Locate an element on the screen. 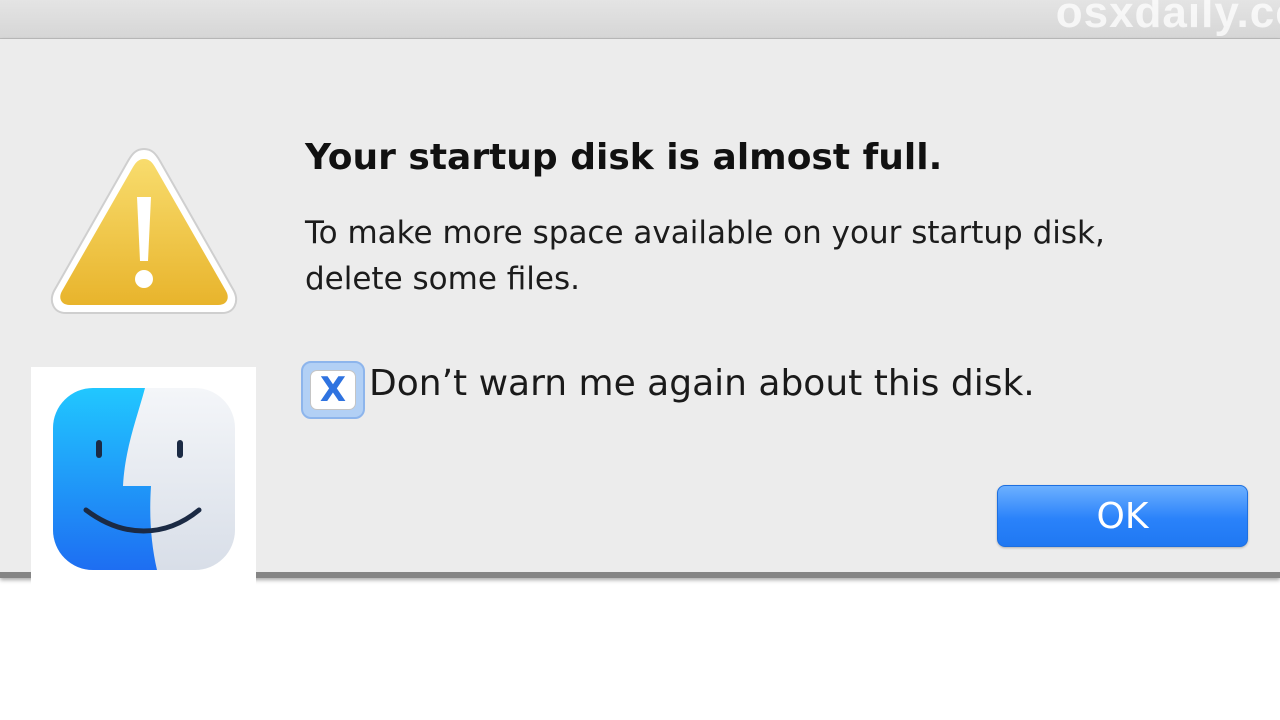 The width and height of the screenshot is (1280, 720). check-mark-icon: X is located at coordinates (333, 390).